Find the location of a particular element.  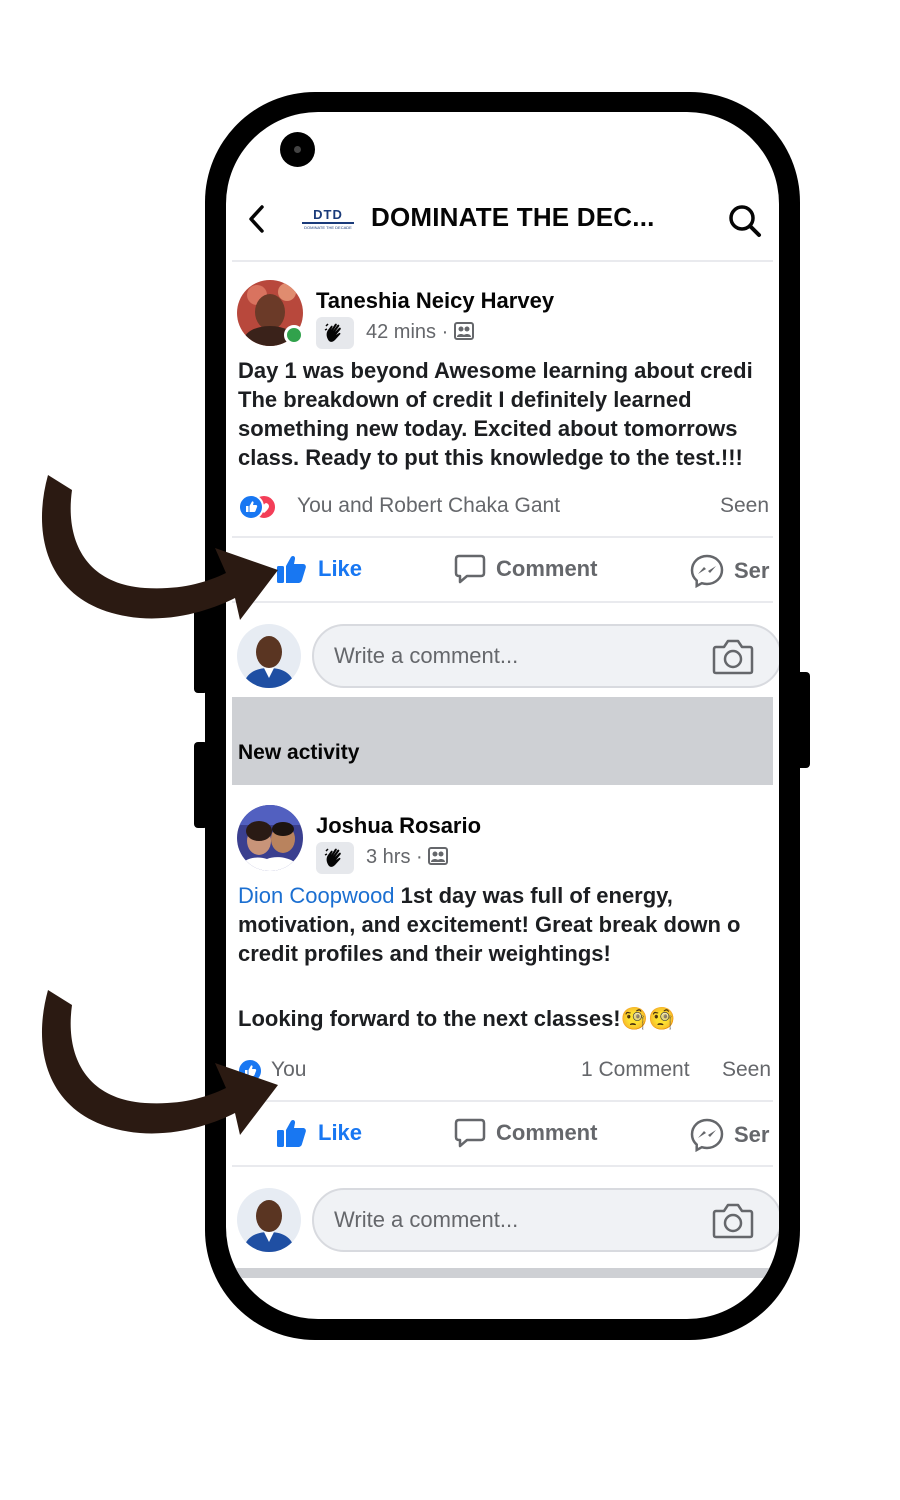

mention-link: Dion Coopwood is located at coordinates (316, 895).